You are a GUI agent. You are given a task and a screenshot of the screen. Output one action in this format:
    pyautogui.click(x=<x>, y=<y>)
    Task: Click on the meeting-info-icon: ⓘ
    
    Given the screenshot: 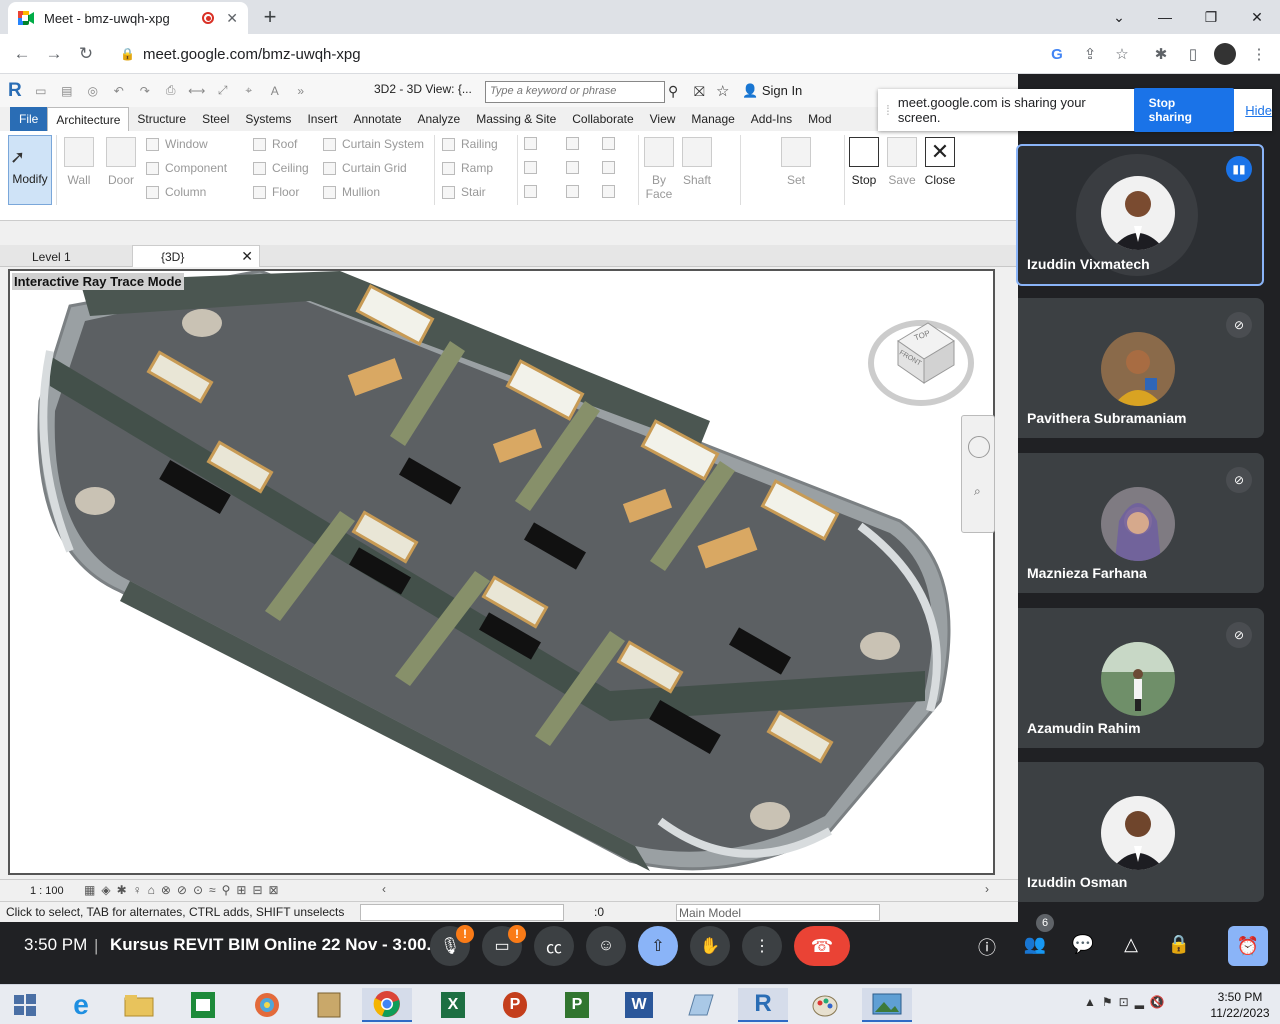 What is the action you would take?
    pyautogui.click(x=987, y=947)
    